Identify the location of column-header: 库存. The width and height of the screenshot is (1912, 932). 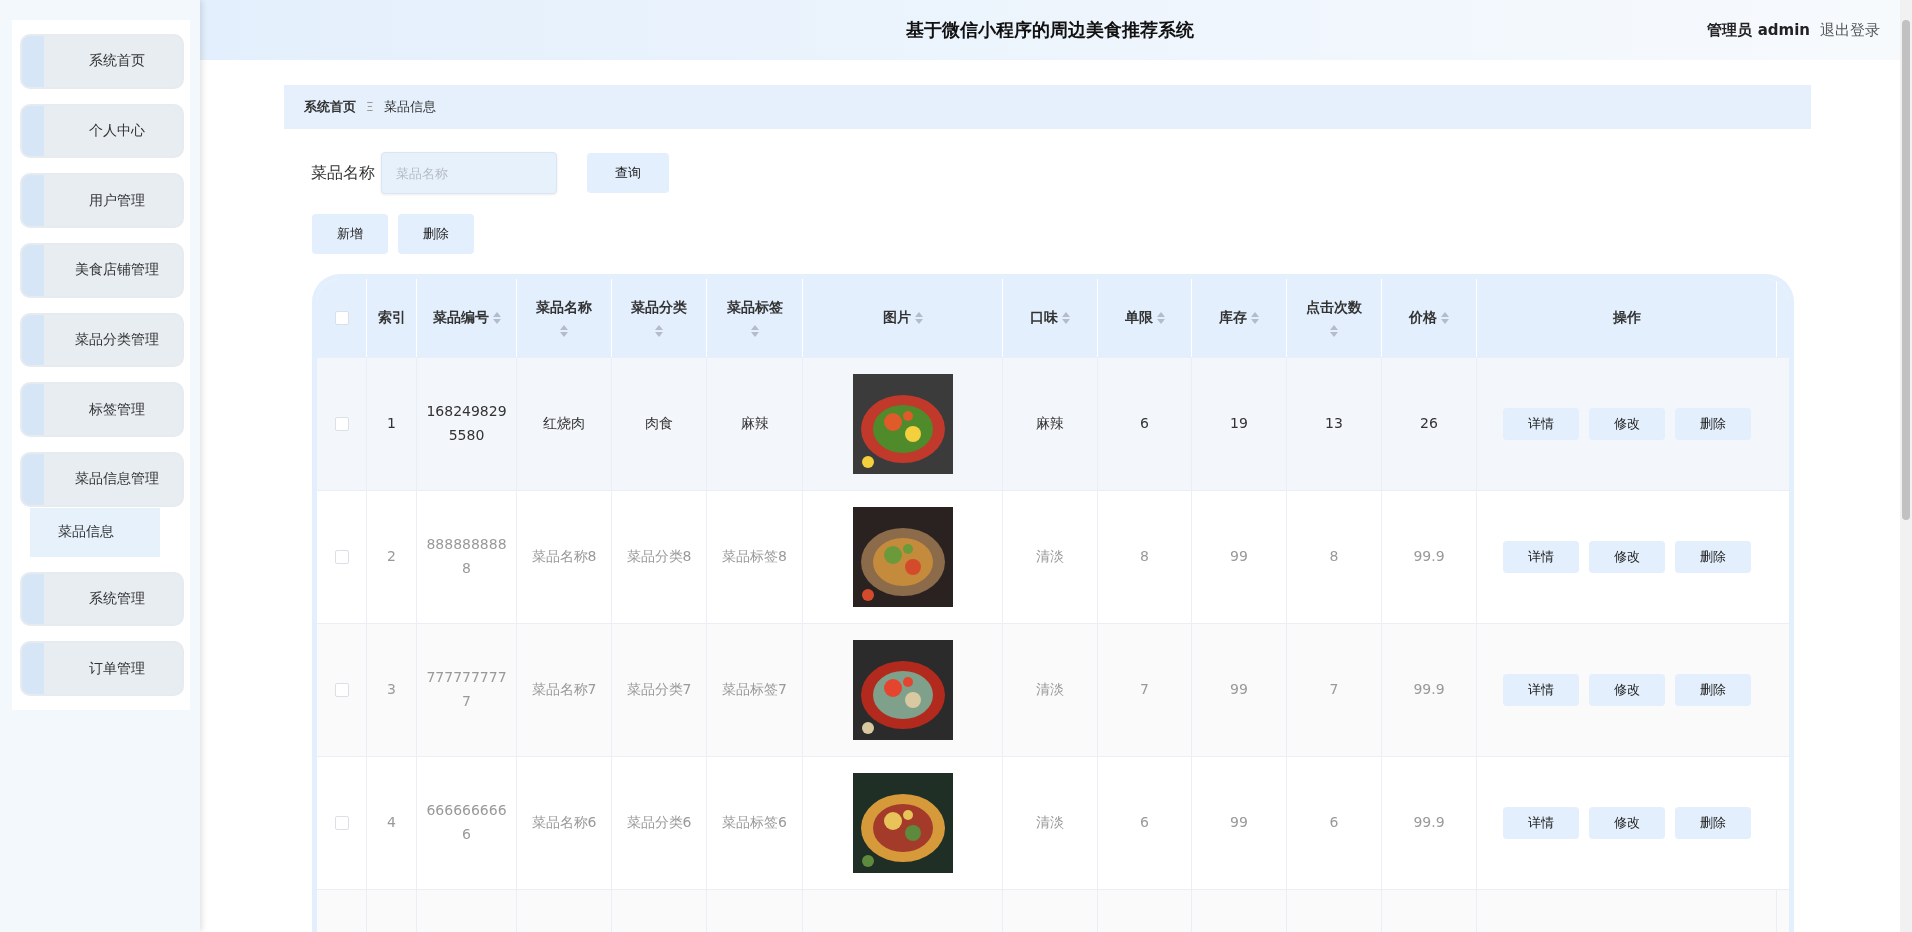
(1233, 318).